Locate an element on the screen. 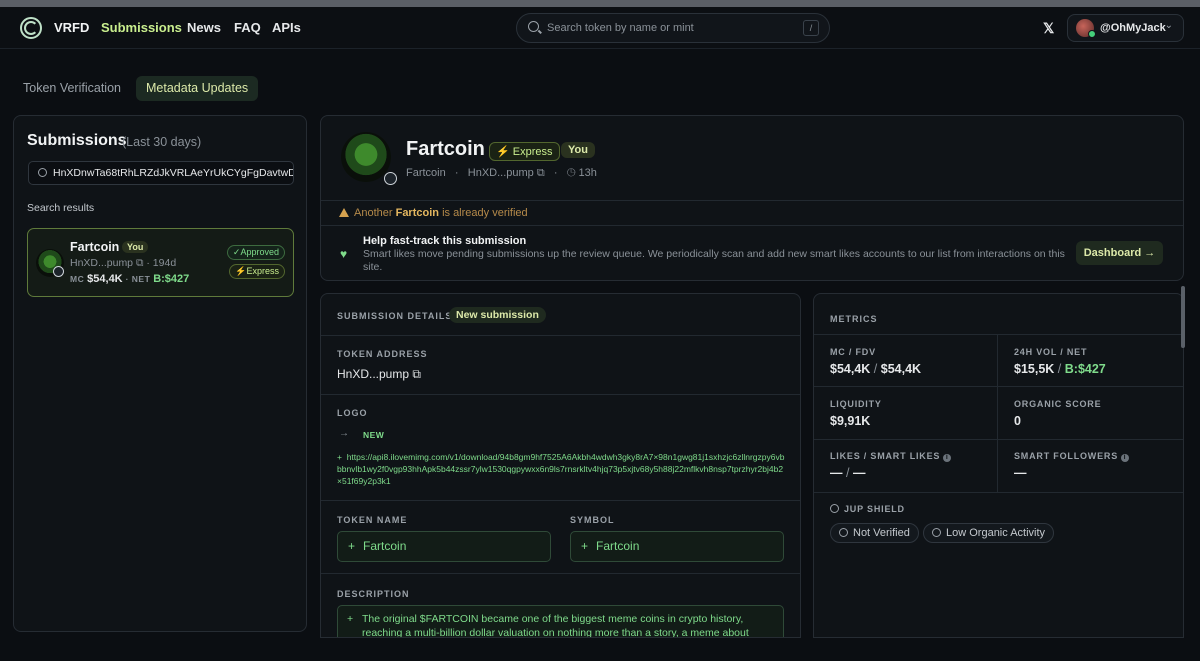 This screenshot has width=1200, height=661. mc-label: MC is located at coordinates (77, 279).